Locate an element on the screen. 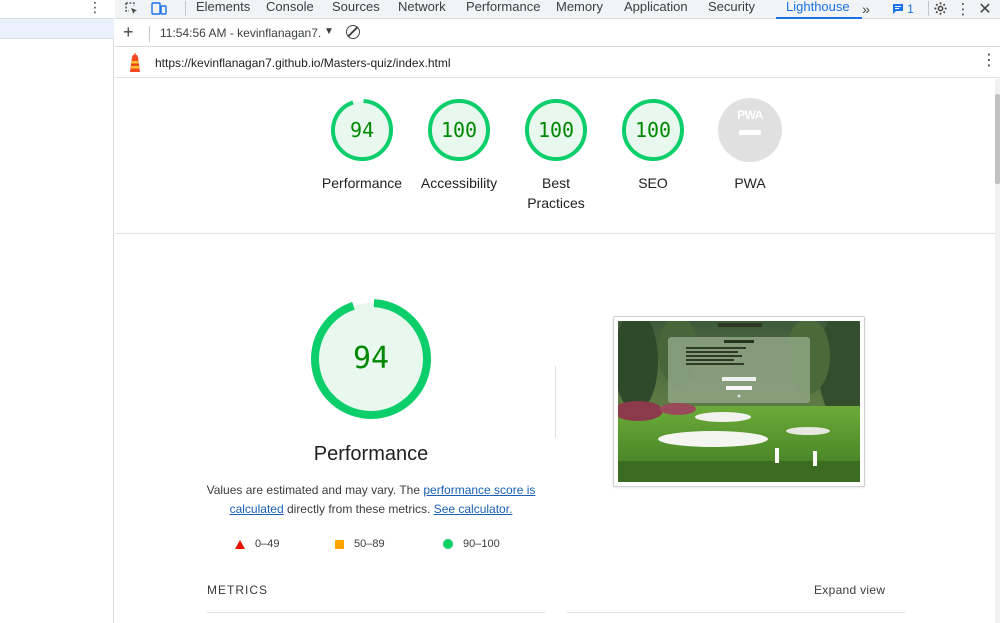 This screenshot has width=1000, height=623. desc-prefix: Values are estimated and may vary. The is located at coordinates (315, 490).